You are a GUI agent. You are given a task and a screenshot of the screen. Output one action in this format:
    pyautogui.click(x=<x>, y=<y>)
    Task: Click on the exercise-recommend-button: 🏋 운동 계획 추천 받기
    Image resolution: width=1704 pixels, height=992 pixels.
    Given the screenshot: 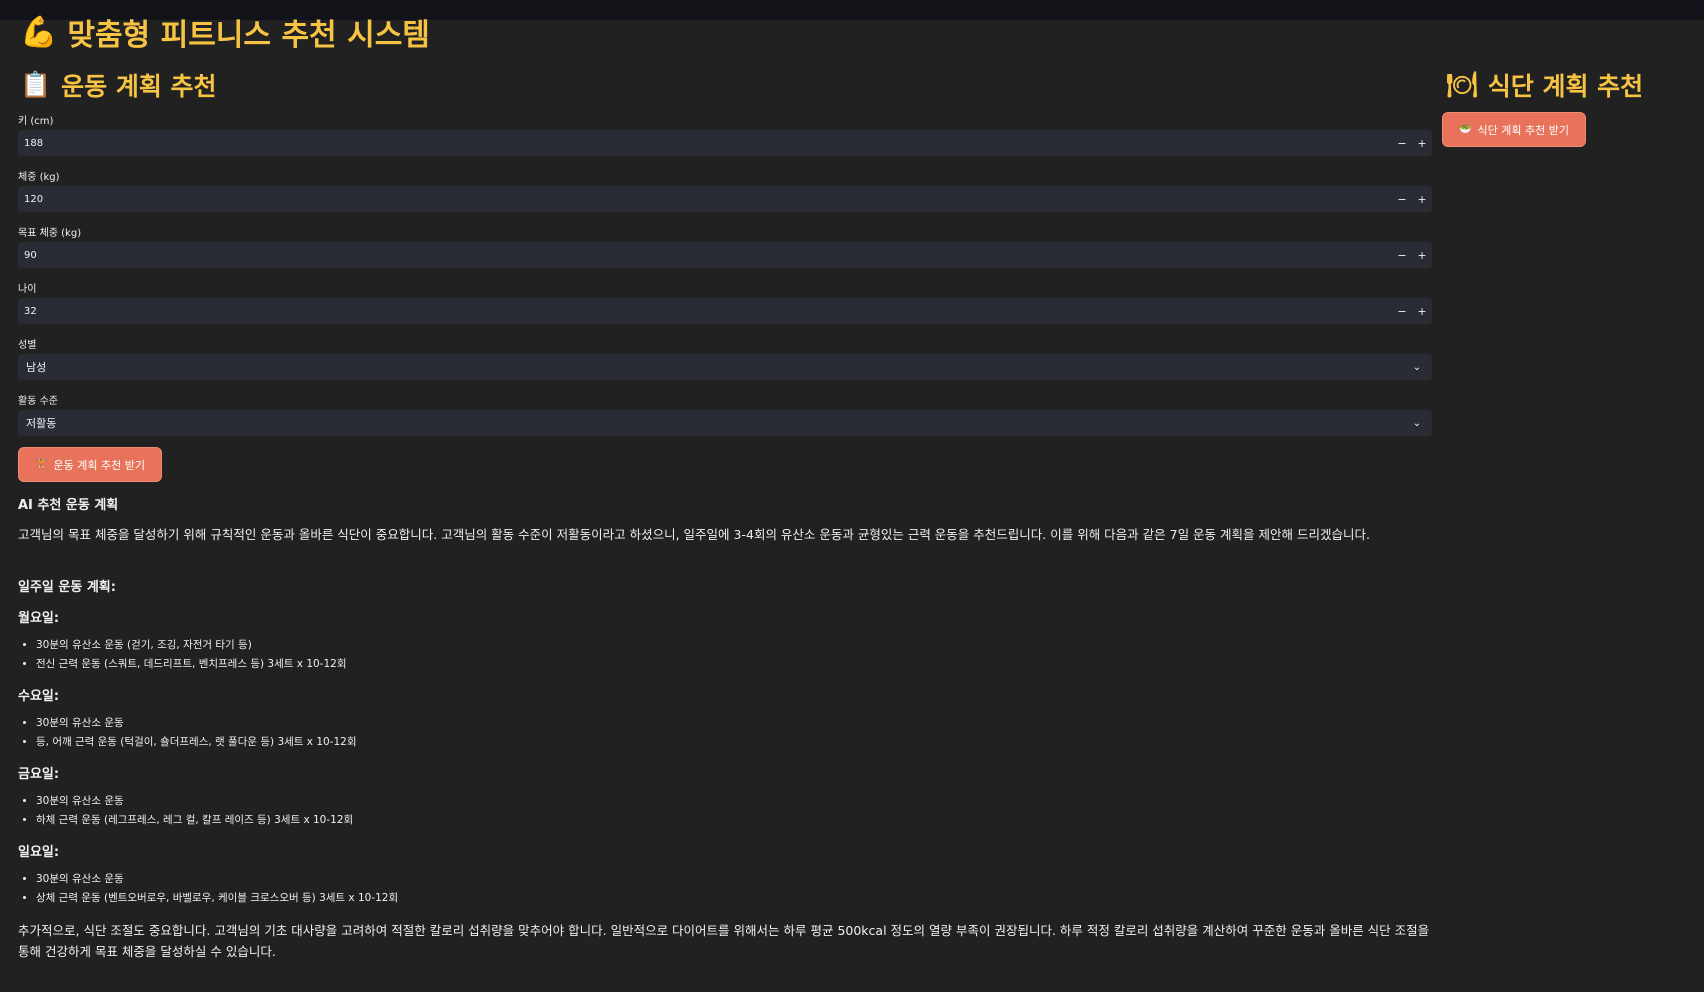 What is the action you would take?
    pyautogui.click(x=90, y=464)
    